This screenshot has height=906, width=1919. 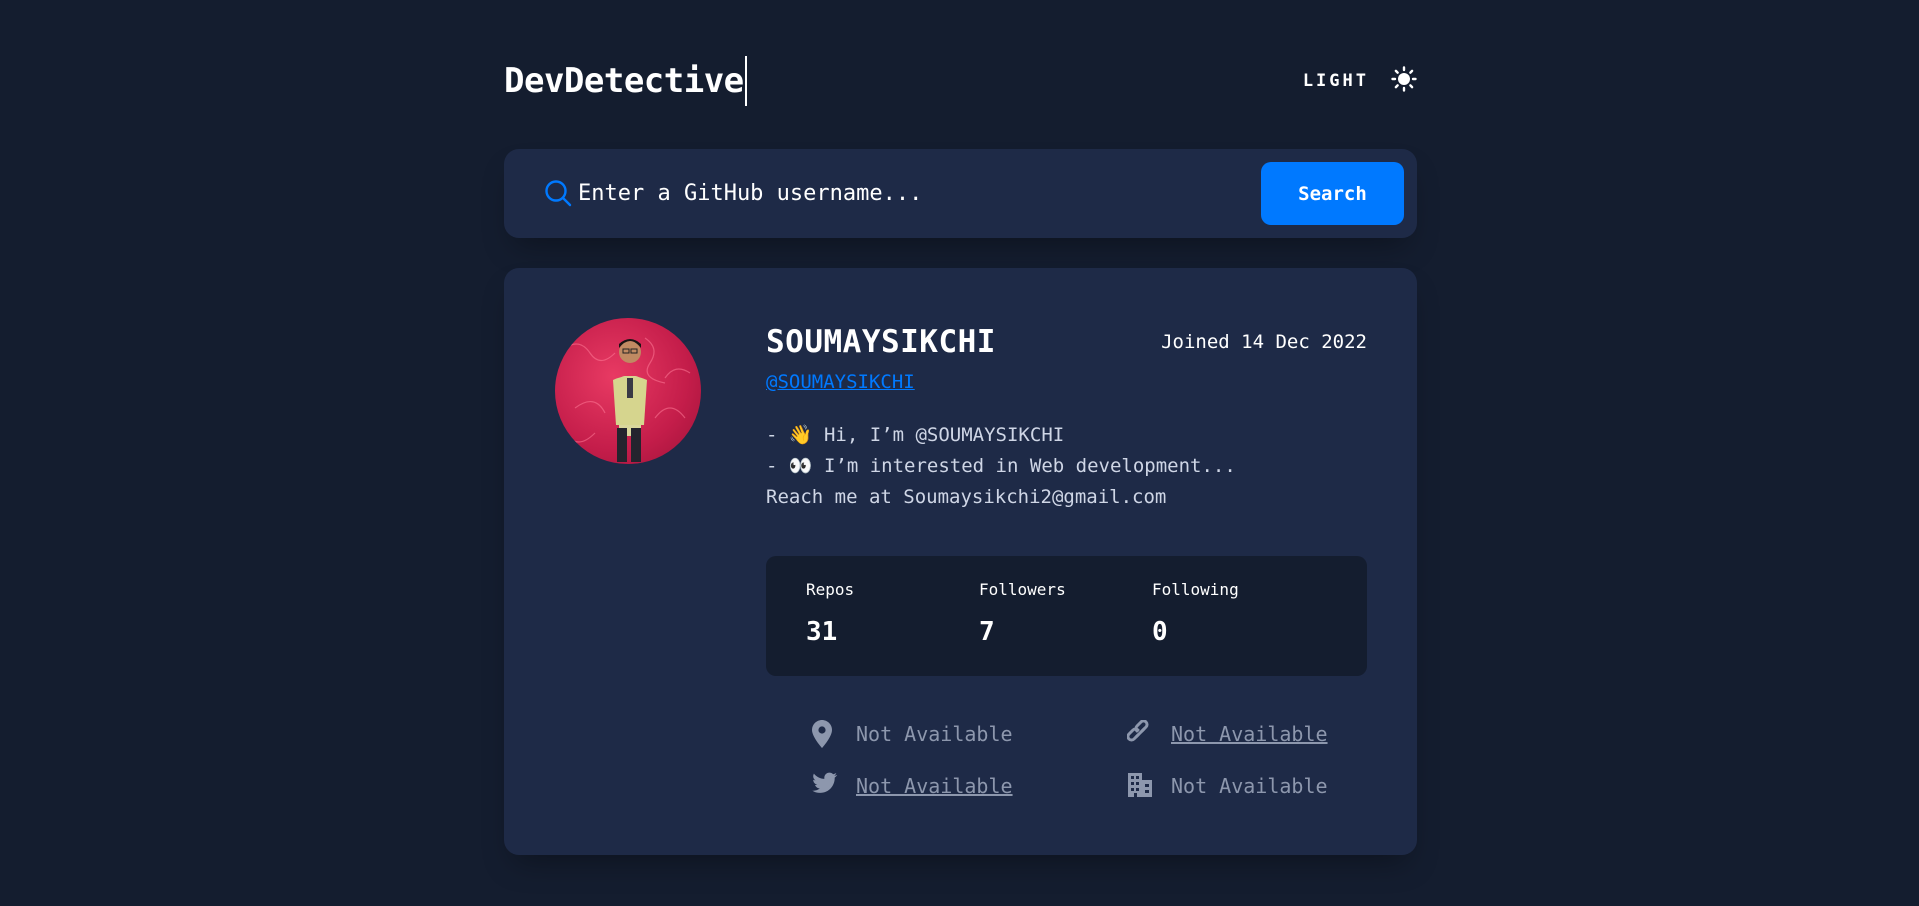 I want to click on twitter-link: Not Available, so click(x=934, y=786).